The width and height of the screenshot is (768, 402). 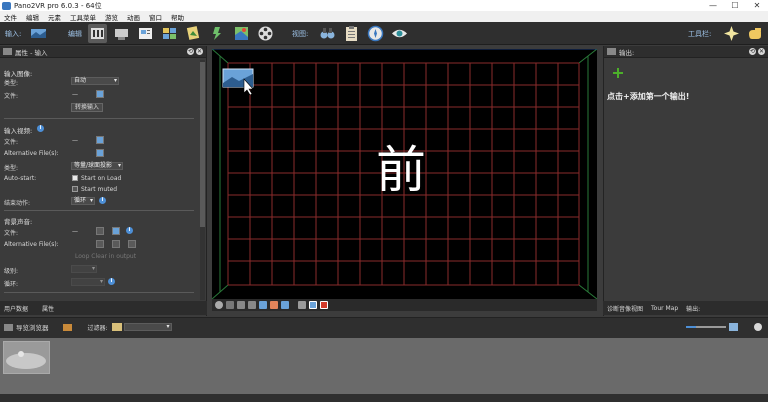 I want to click on image-file-value: —, so click(x=75, y=94).